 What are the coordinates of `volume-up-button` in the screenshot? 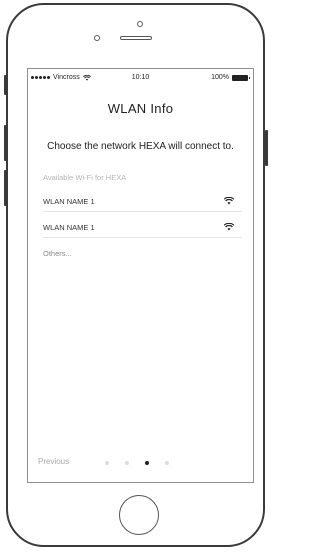 It's located at (5, 143).